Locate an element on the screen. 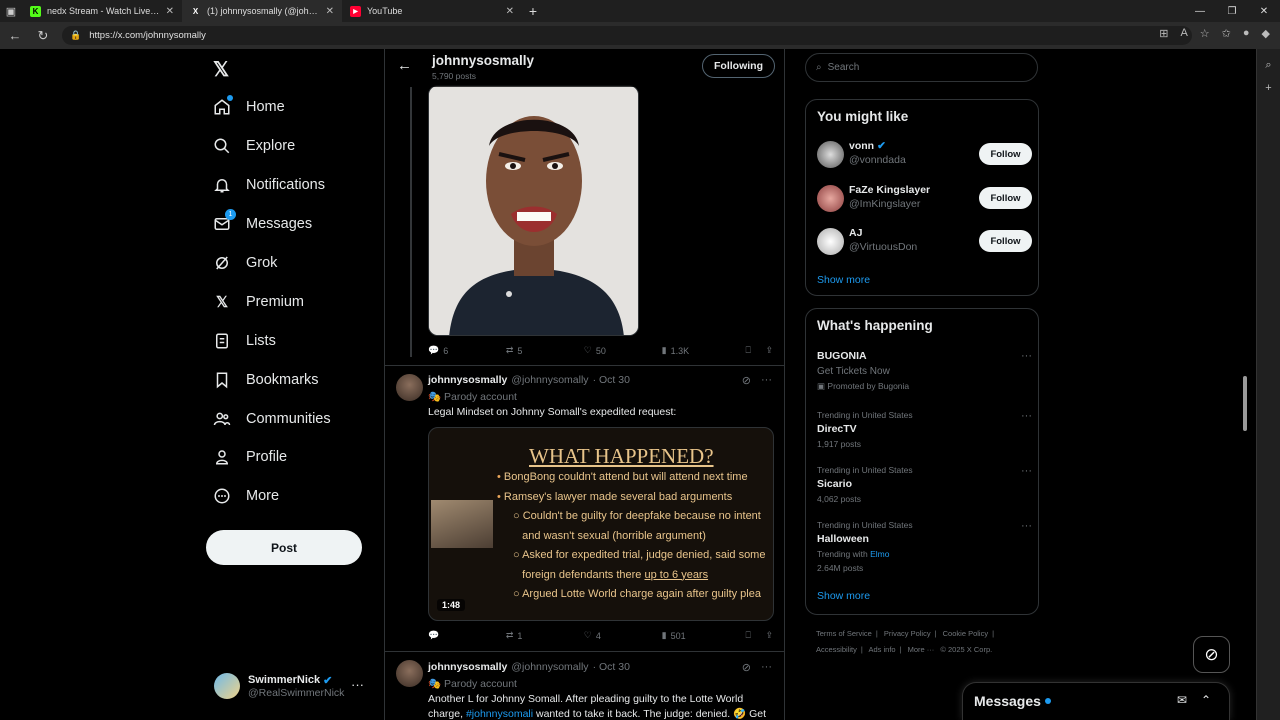 This screenshot has width=1280, height=720. minimize-icon: — is located at coordinates (1200, 11).